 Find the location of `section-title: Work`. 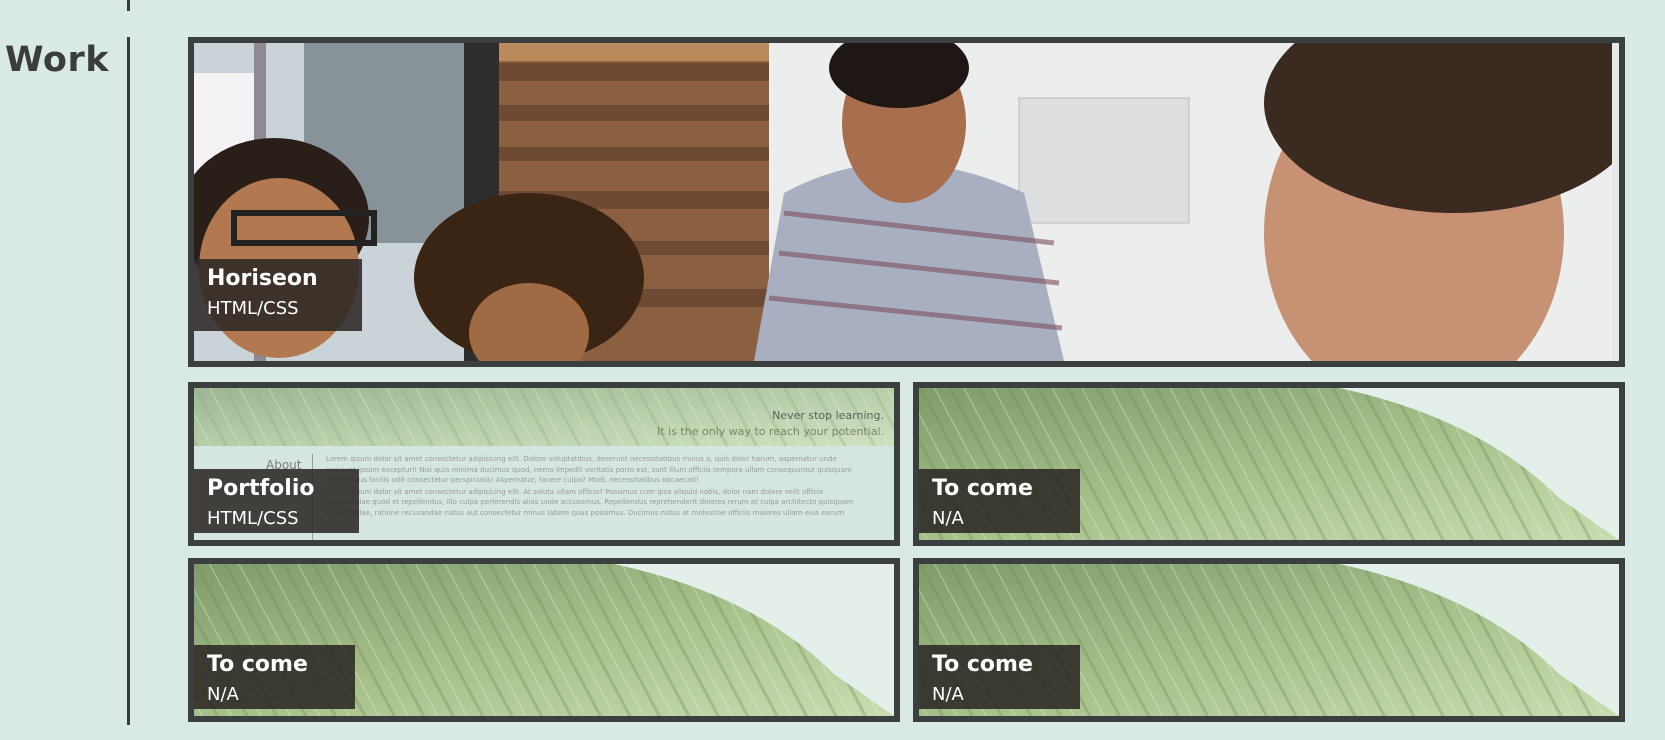

section-title: Work is located at coordinates (57, 60).